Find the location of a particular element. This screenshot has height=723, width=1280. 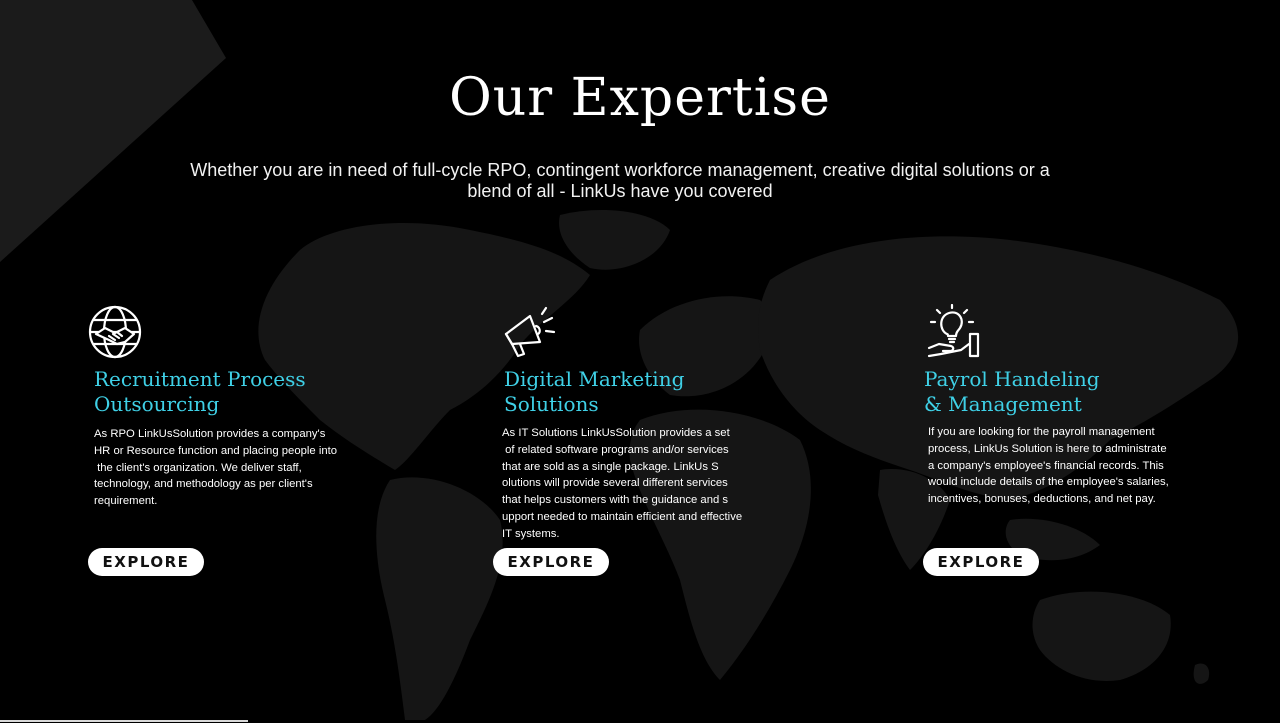

explore-button-recruitment: EXPLORE is located at coordinates (146, 562).